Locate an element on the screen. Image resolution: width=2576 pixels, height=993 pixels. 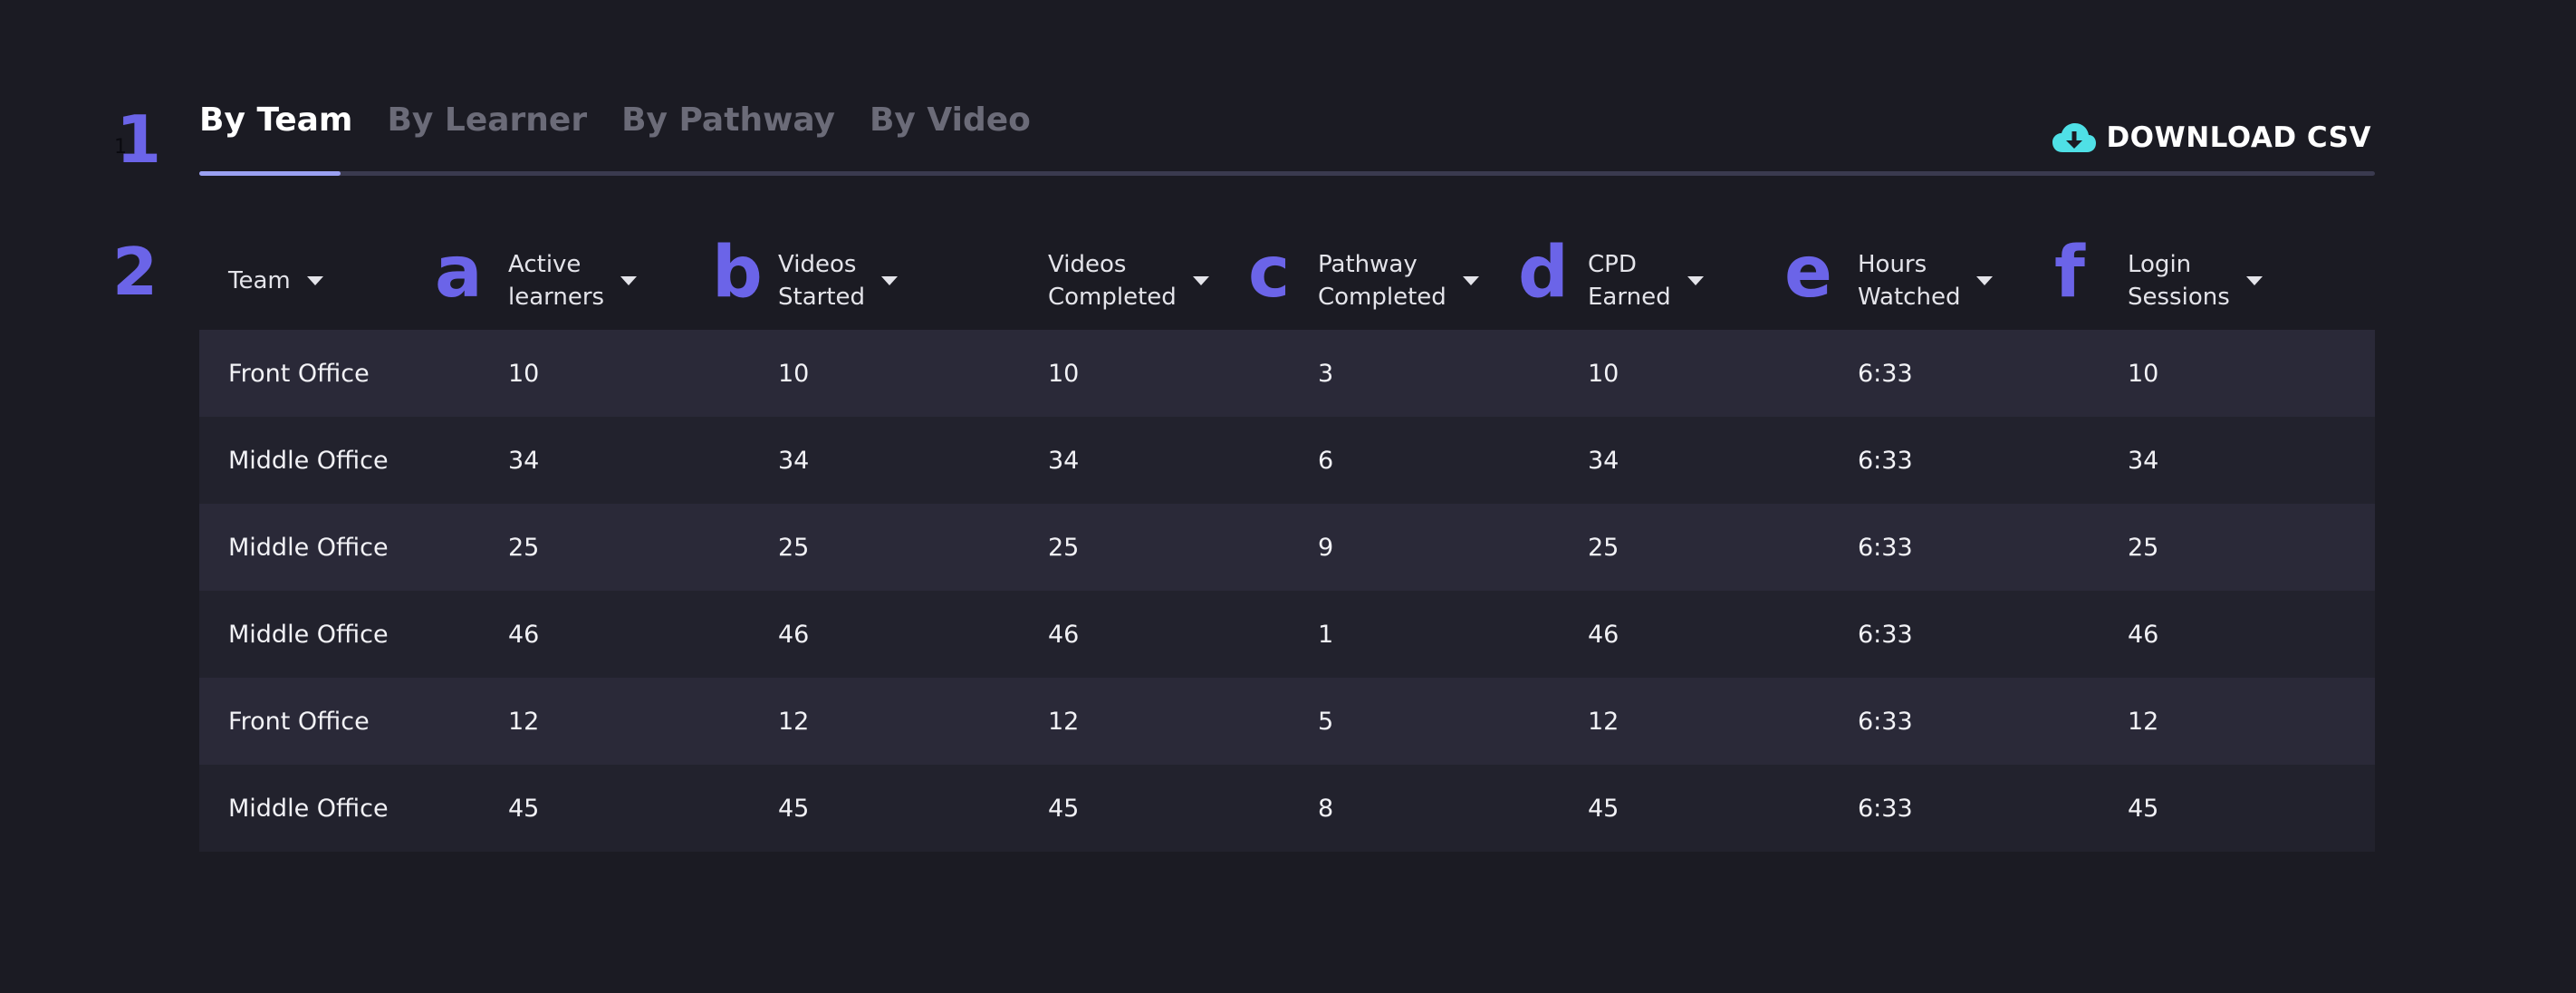
column-header-videos-started: Videos Started is located at coordinates (884, 281).